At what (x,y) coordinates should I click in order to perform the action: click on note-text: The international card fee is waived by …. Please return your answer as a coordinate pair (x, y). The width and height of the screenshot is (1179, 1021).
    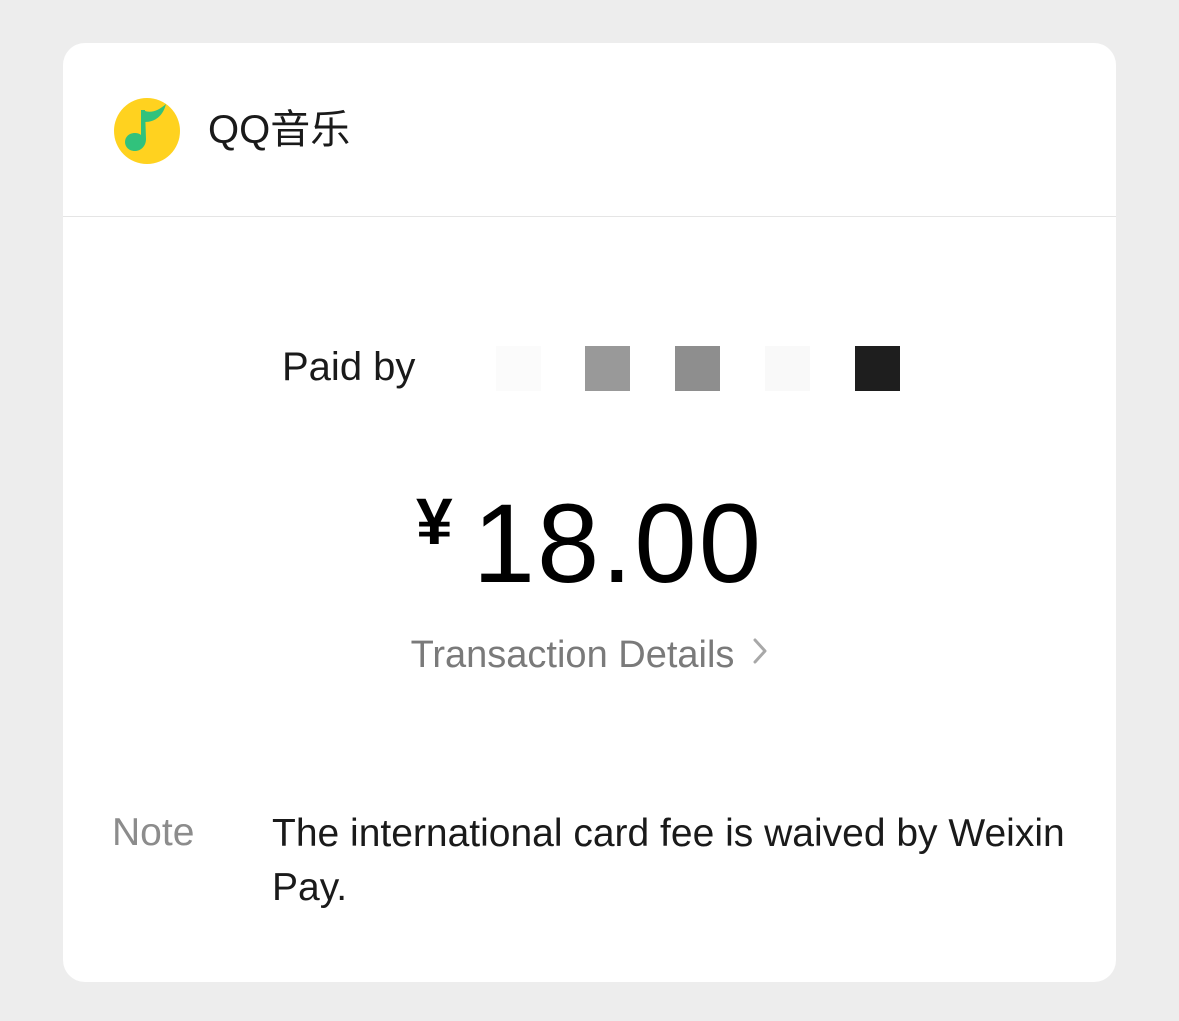
    Looking at the image, I should click on (668, 860).